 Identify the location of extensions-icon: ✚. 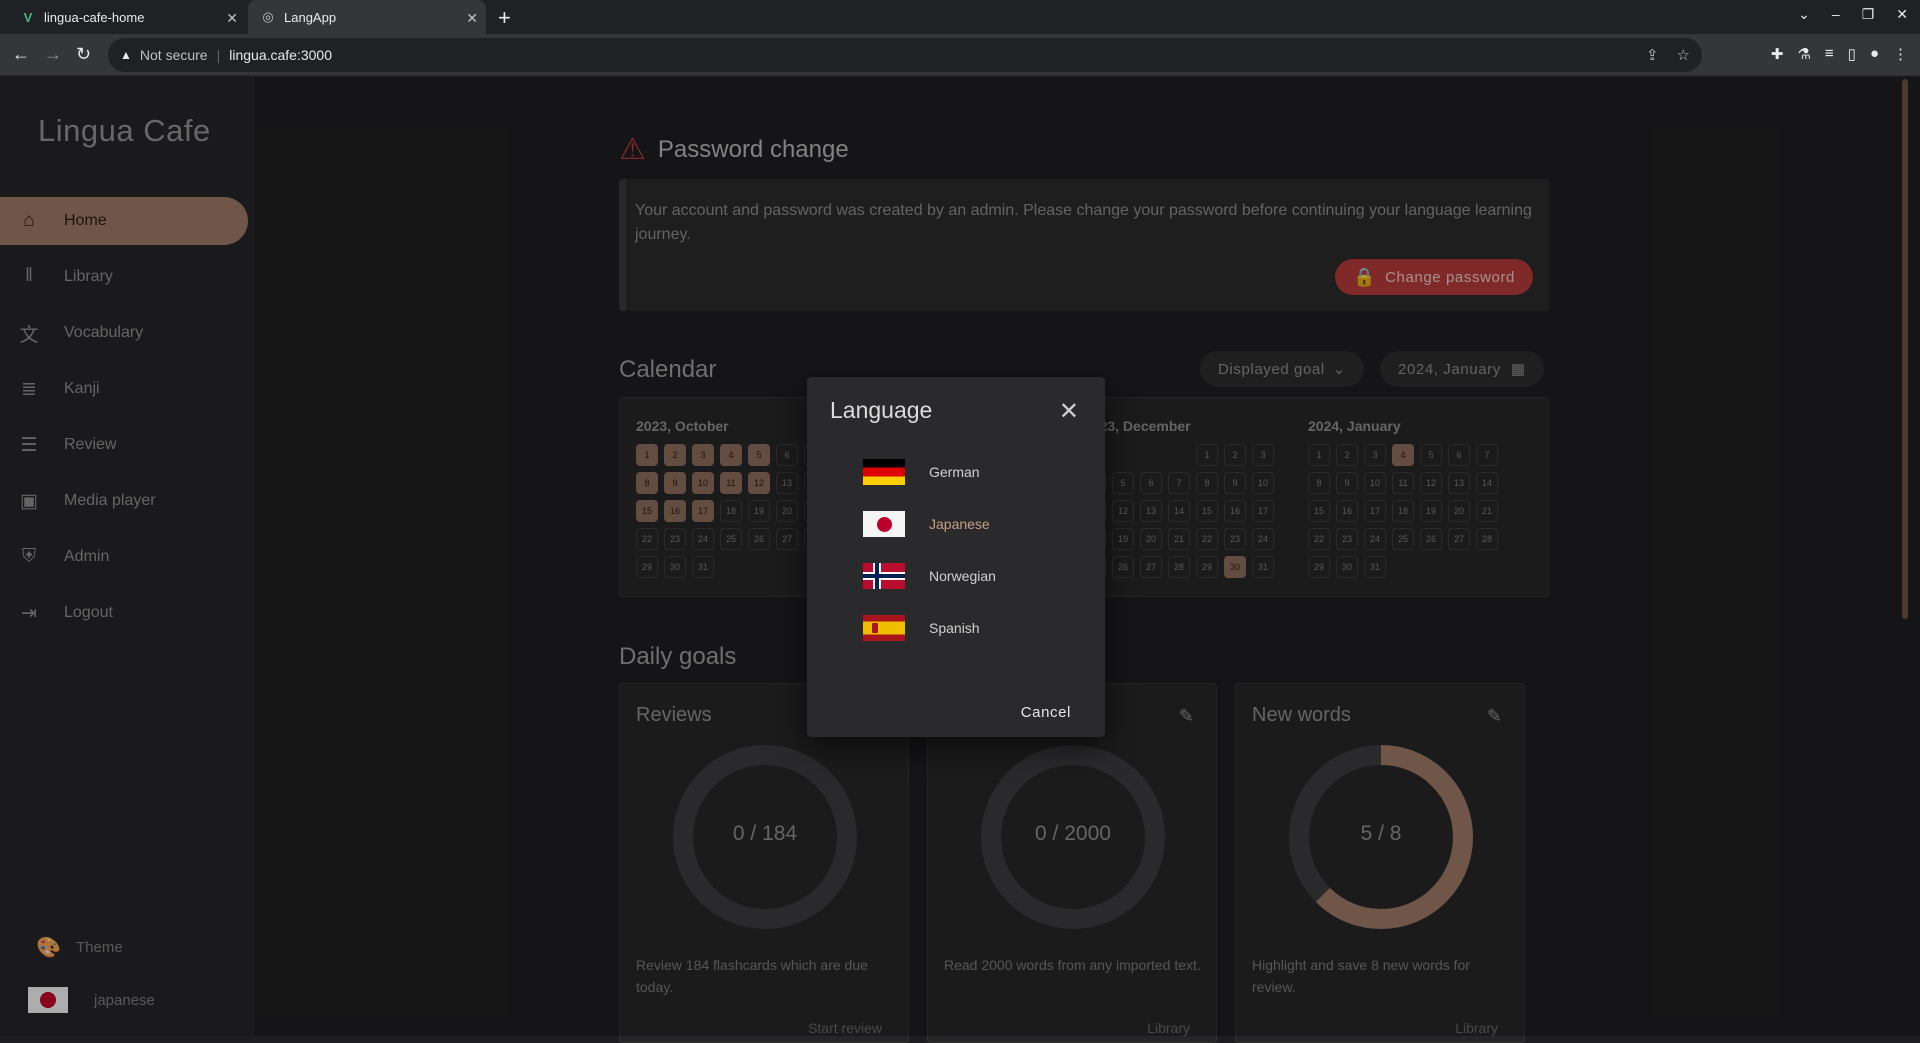
(1777, 54).